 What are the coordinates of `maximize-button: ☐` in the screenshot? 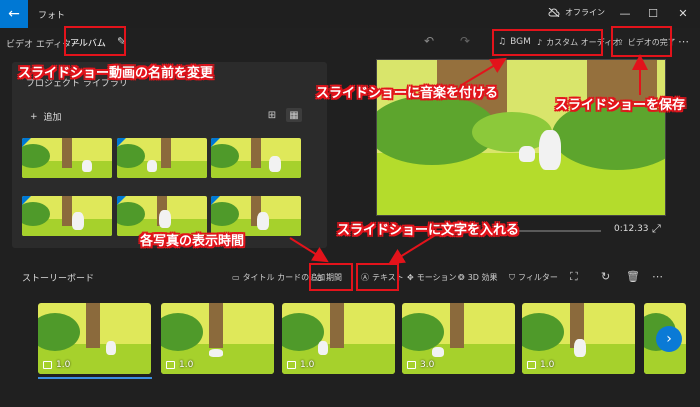 It's located at (653, 13).